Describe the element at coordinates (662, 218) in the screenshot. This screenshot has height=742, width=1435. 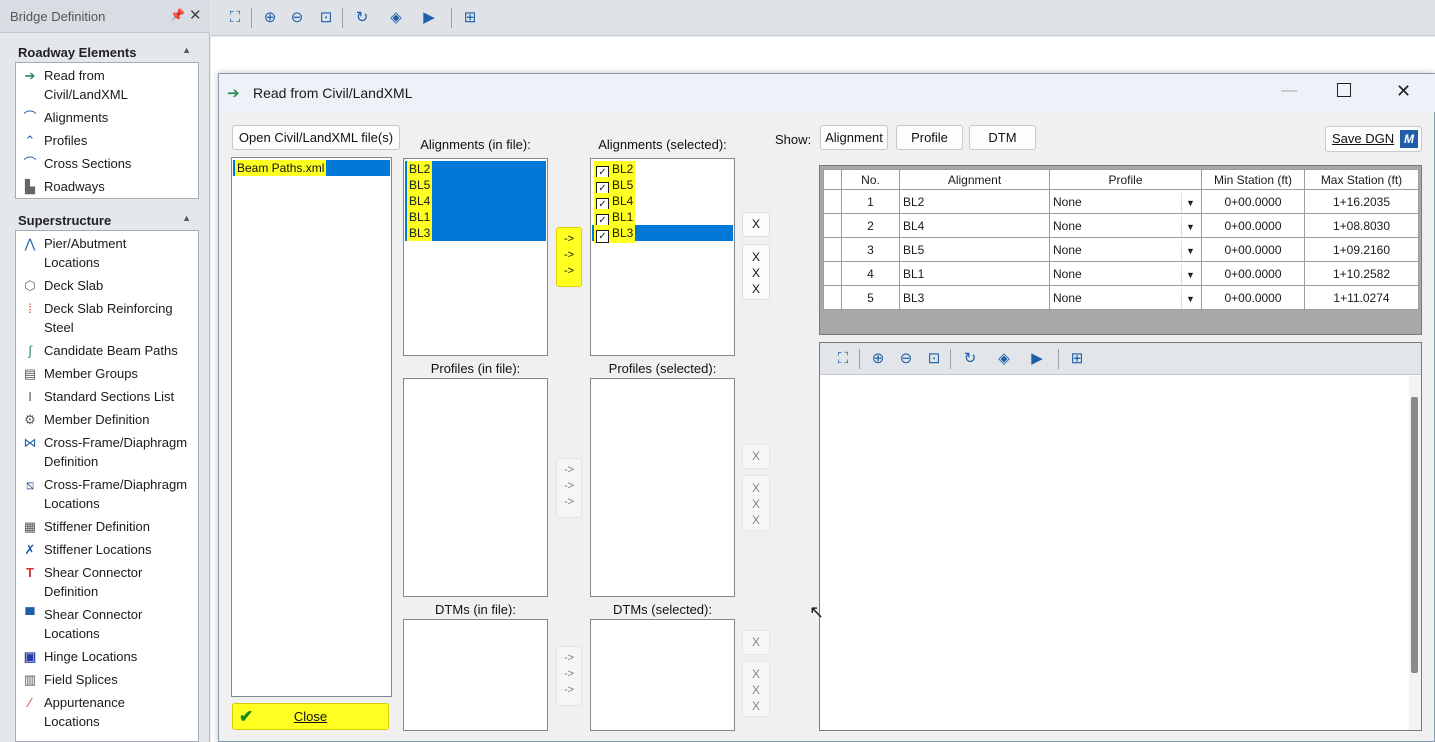
I see `list-item: ✓ BL1` at that location.